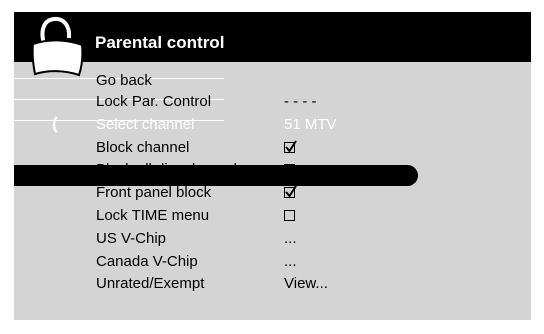 Image resolution: width=544 pixels, height=334 pixels. I want to click on menu-item-label: Unrated/Exempt, so click(150, 283).